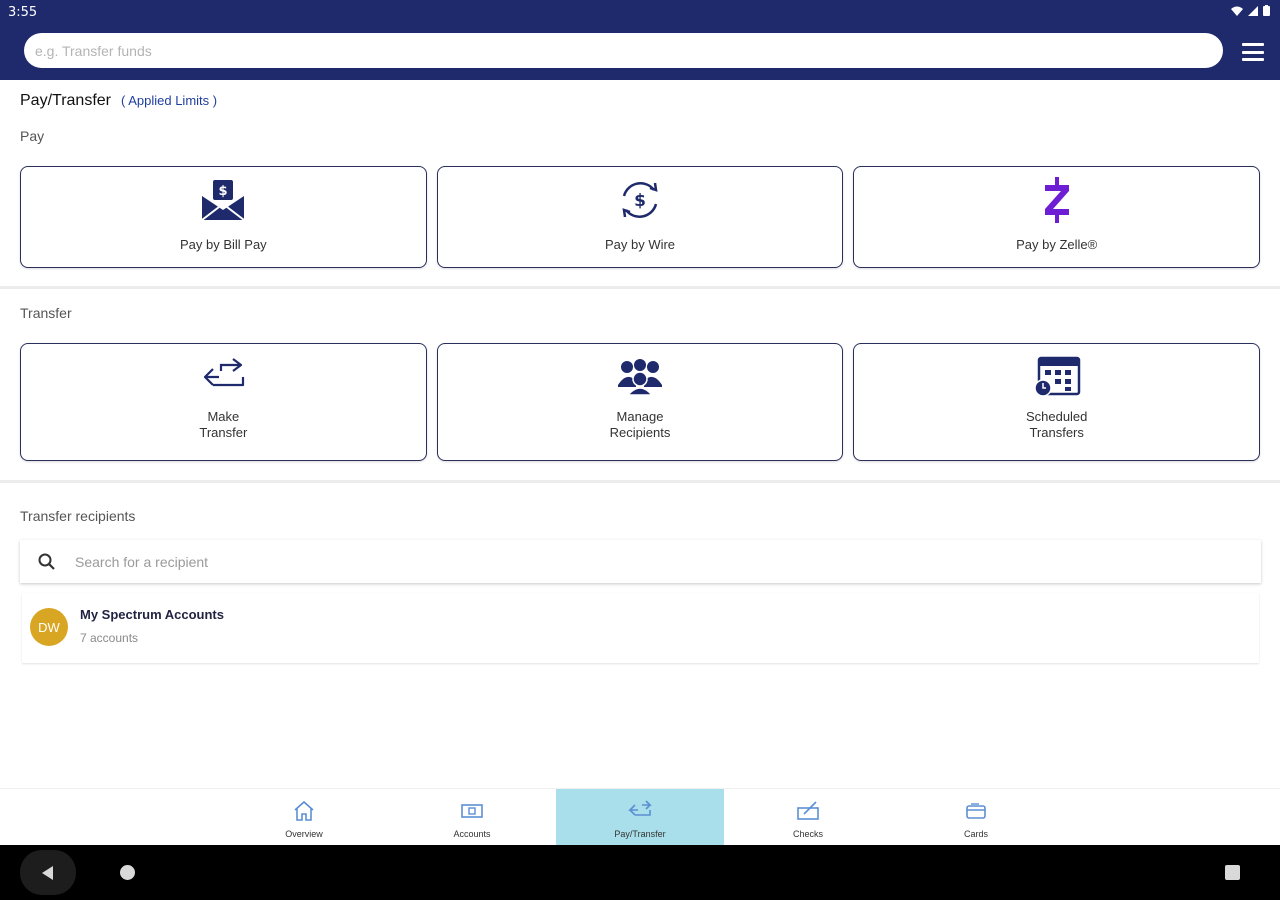  I want to click on pay-by-wire-label: Pay by Wire, so click(640, 244).